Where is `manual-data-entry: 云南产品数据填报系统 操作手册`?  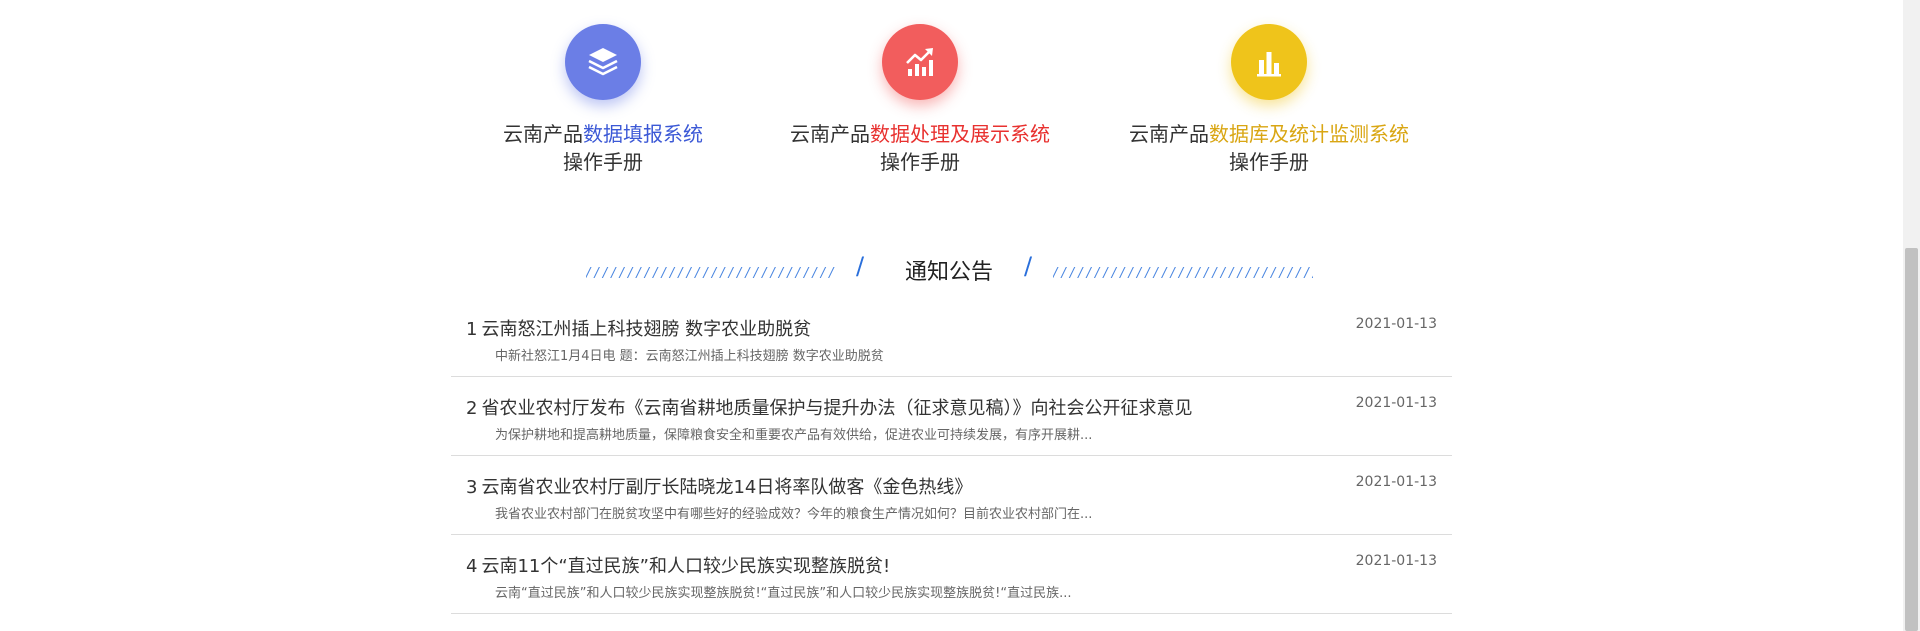 manual-data-entry: 云南产品数据填报系统 操作手册 is located at coordinates (603, 100).